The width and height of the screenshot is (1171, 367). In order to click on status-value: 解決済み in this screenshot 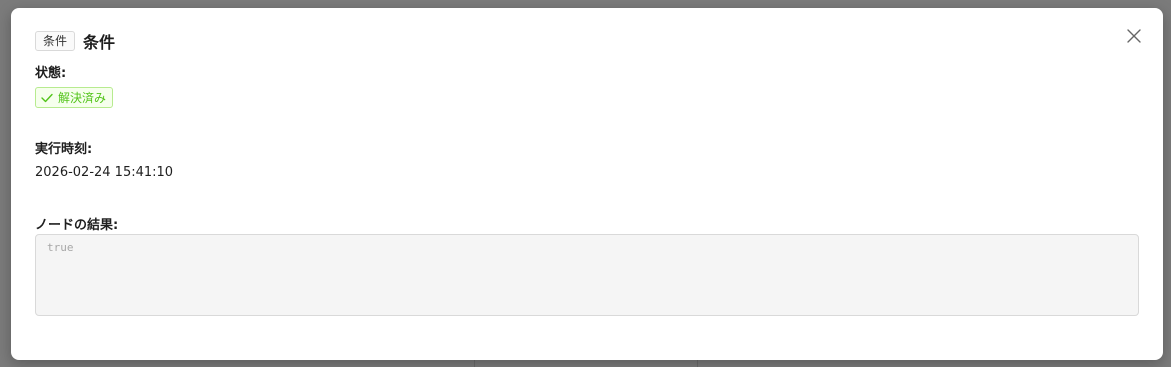, I will do `click(82, 98)`.